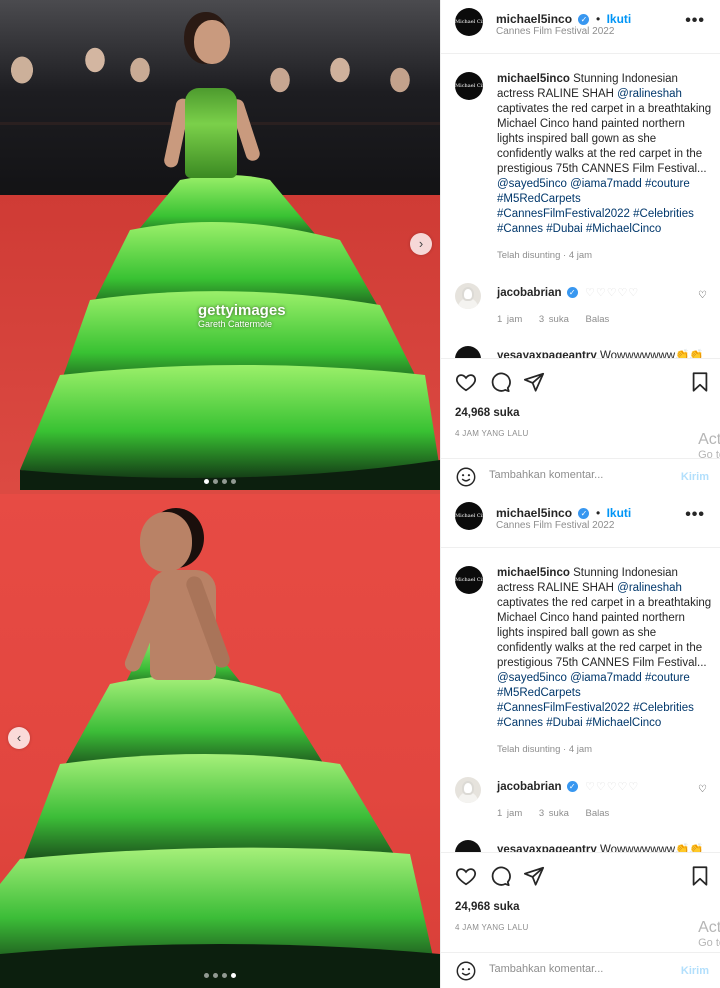  Describe the element at coordinates (421, 244) in the screenshot. I see `chevron-right-icon: ›` at that location.